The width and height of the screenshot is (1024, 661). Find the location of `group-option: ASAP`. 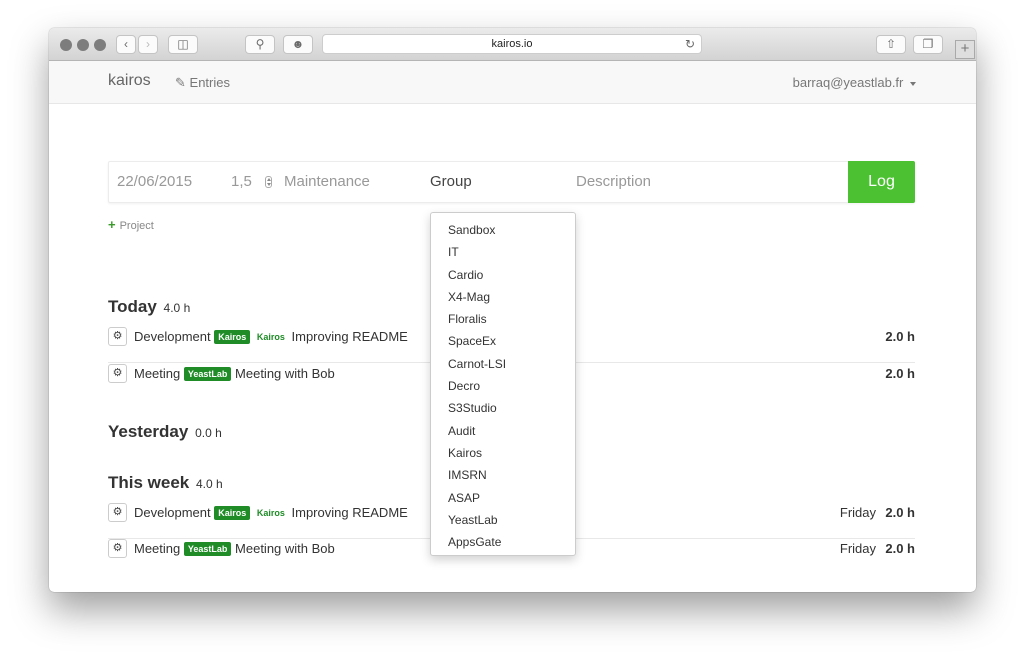

group-option: ASAP is located at coordinates (503, 498).